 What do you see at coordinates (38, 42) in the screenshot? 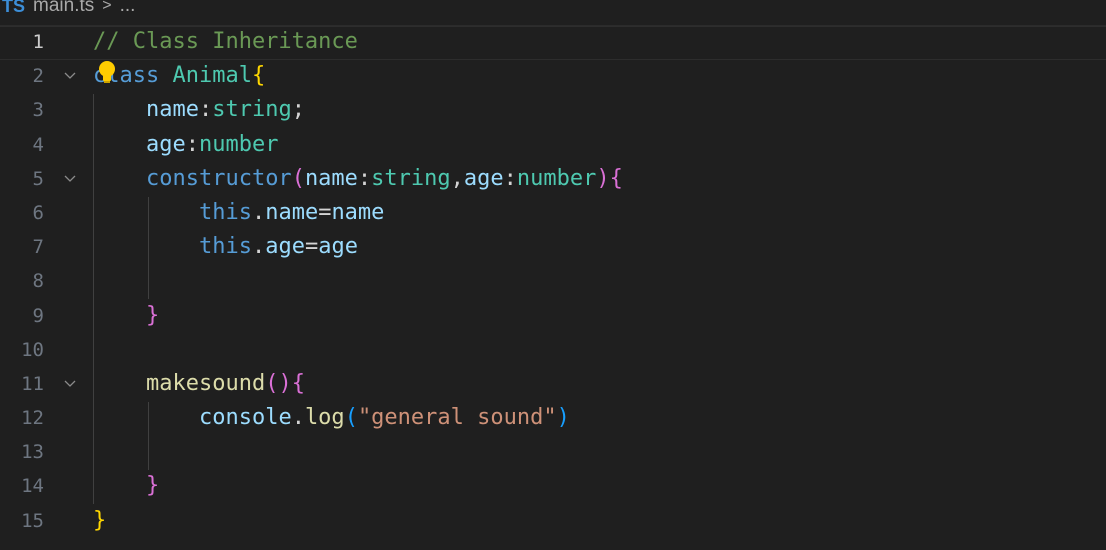
I see `line-number: 1` at bounding box center [38, 42].